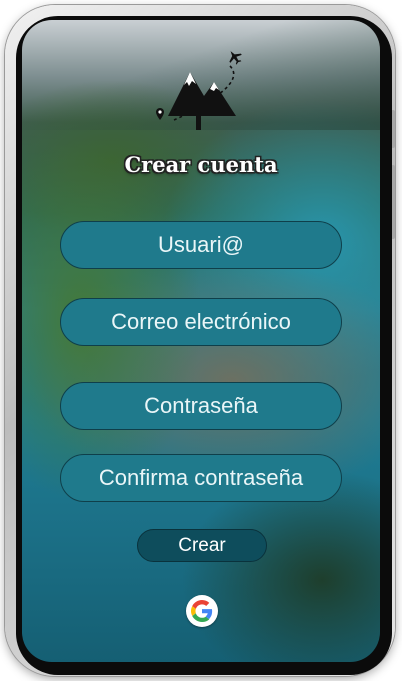 This screenshot has width=402, height=681. What do you see at coordinates (201, 478) in the screenshot?
I see `confirm-password-field: Confirma contraseña` at bounding box center [201, 478].